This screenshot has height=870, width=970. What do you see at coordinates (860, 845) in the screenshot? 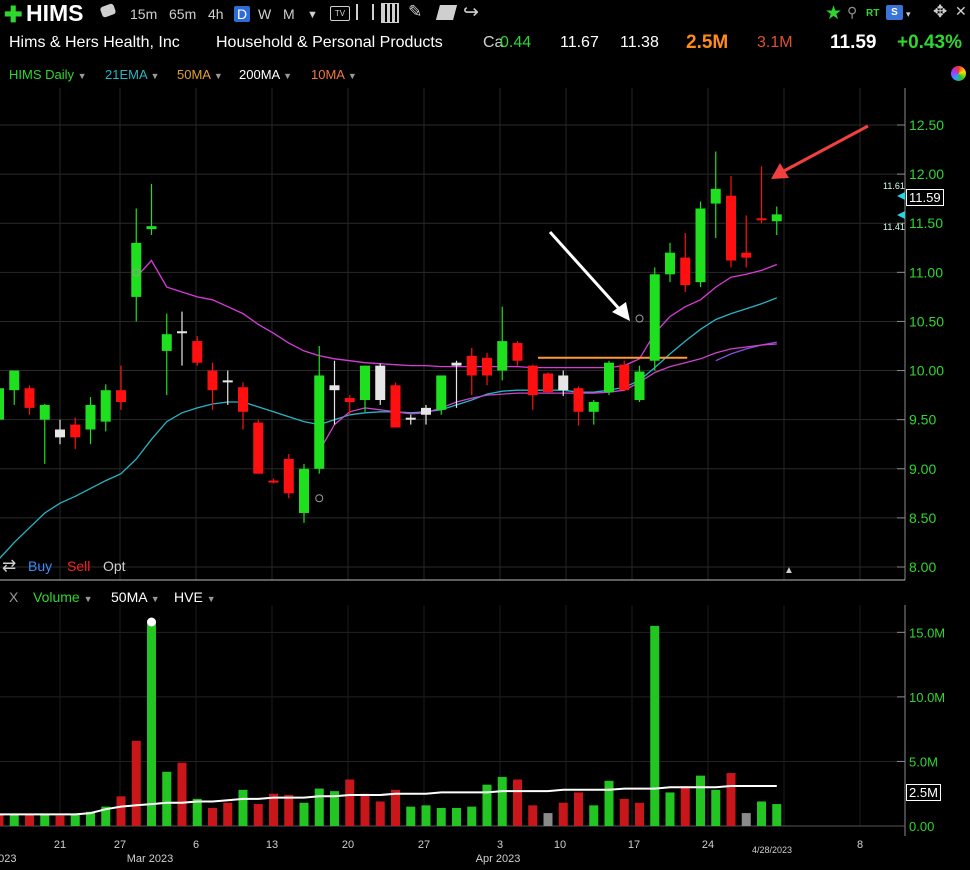
I see `date-tick-label: 8` at bounding box center [860, 845].